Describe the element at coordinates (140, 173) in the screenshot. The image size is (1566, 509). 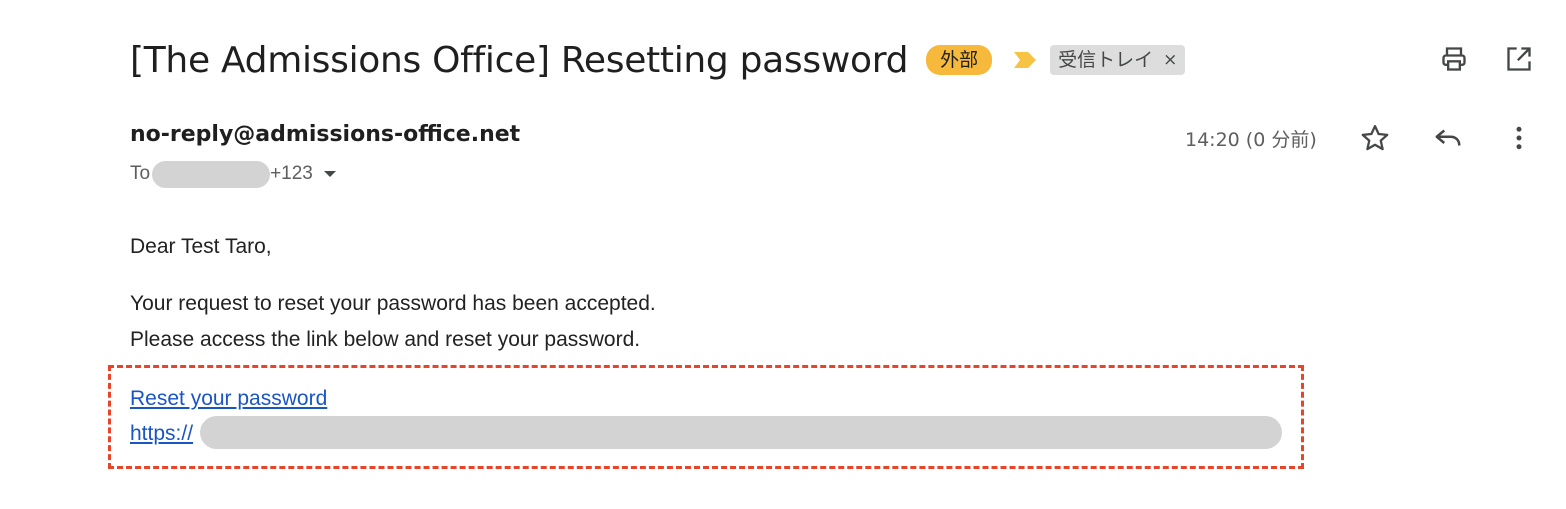
I see `to-label: To` at that location.